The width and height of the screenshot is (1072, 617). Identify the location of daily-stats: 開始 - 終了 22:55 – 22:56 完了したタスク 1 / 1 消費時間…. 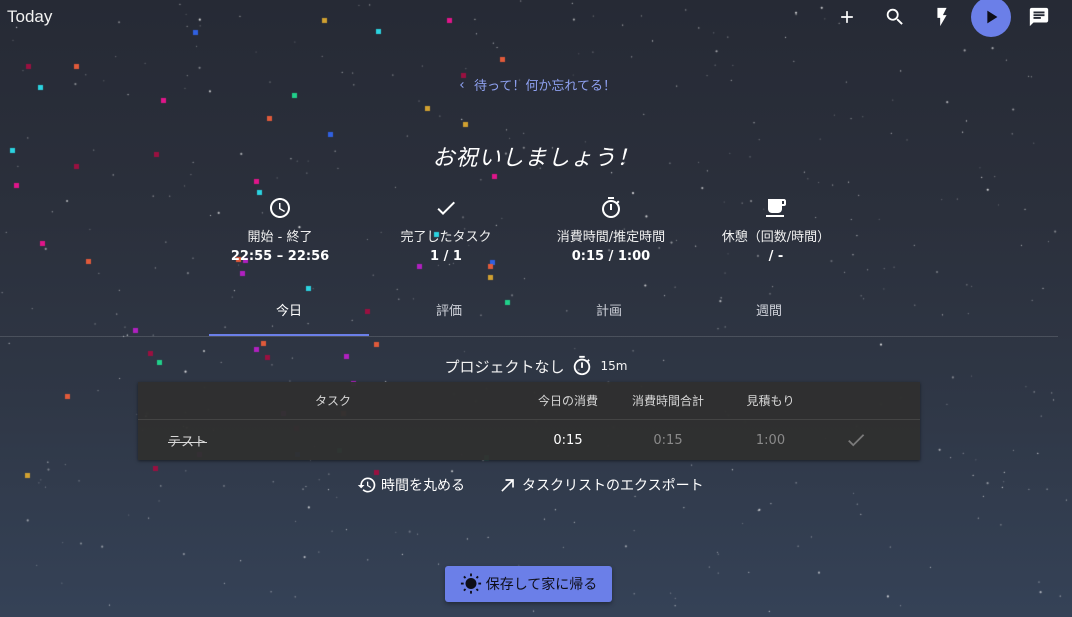
(540, 231).